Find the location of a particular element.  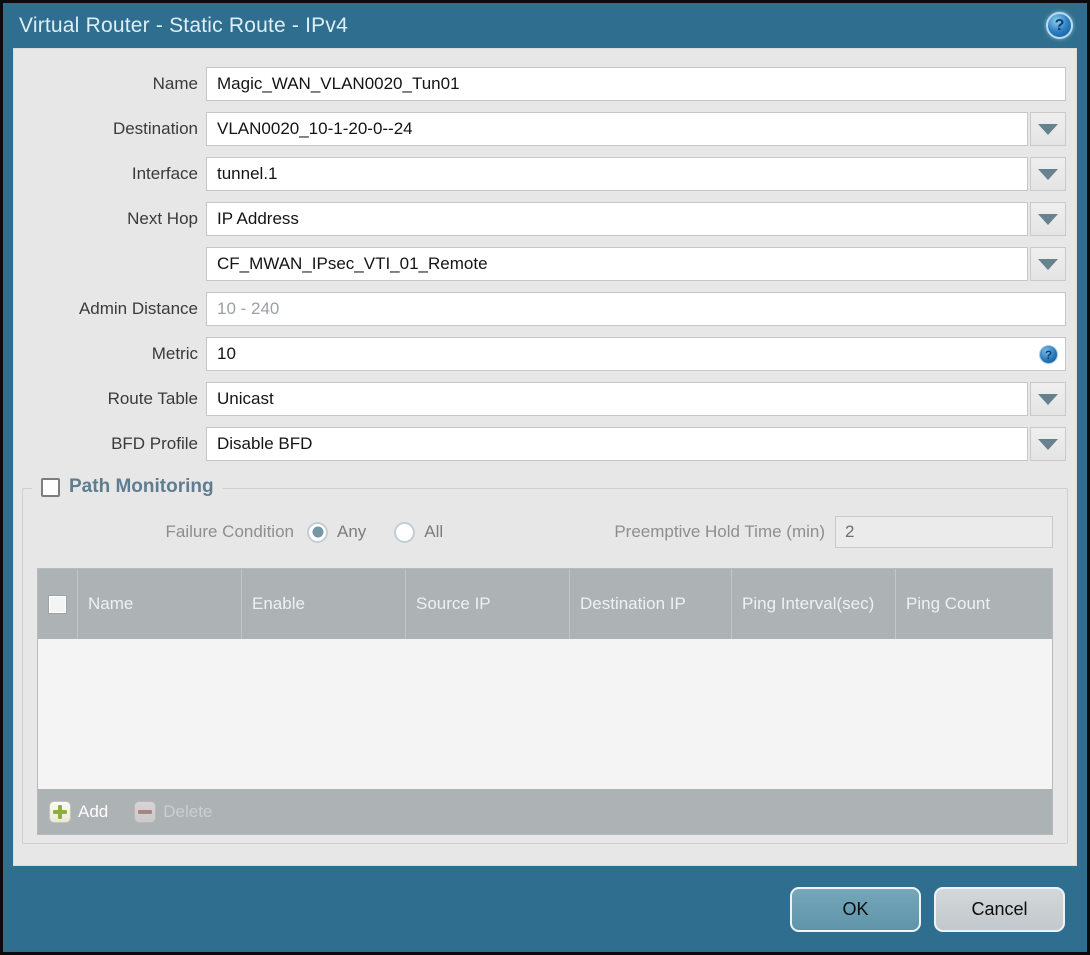

minus-icon is located at coordinates (145, 811).